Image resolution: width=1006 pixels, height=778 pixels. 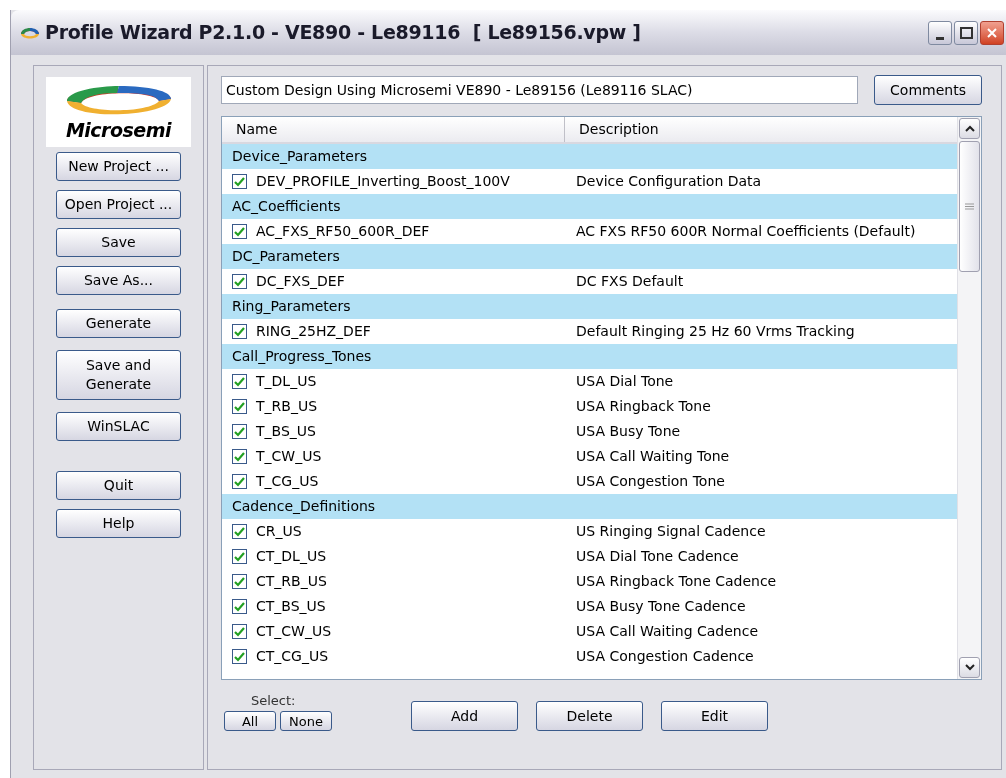 I want to click on group-header: Ring_Parameters, so click(x=589, y=306).